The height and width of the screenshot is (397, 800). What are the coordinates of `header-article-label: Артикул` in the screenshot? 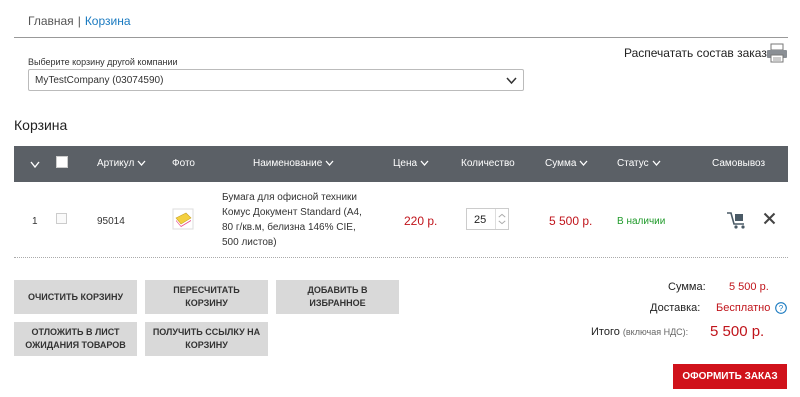 It's located at (116, 163).